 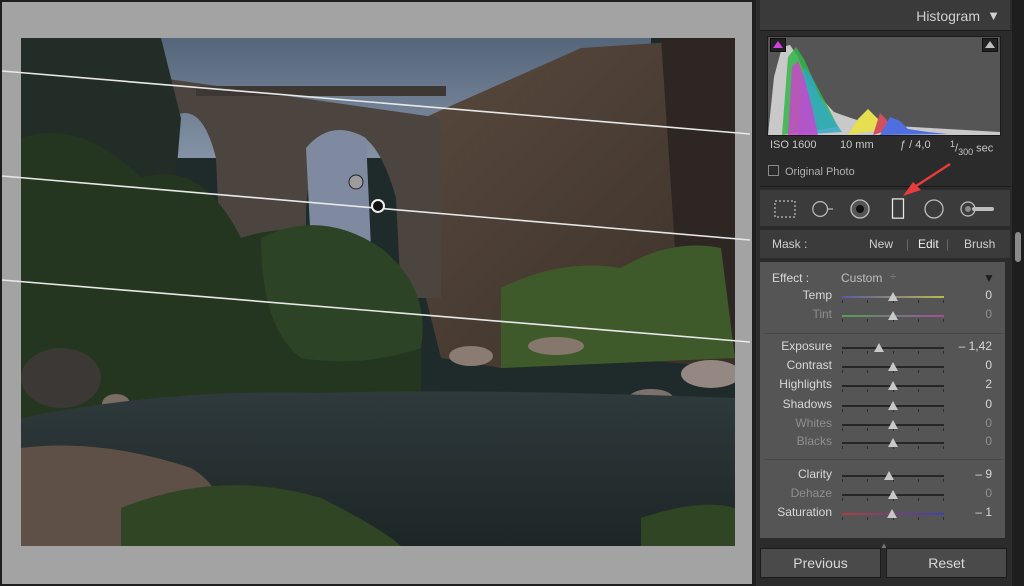 What do you see at coordinates (804, 512) in the screenshot?
I see `saturation-label: Saturation` at bounding box center [804, 512].